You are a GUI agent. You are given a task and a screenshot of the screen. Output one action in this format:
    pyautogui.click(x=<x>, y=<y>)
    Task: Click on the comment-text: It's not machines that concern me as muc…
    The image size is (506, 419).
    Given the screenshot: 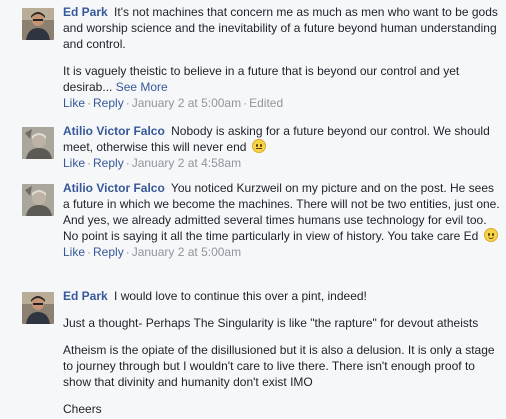 What is the action you would take?
    pyautogui.click(x=280, y=28)
    